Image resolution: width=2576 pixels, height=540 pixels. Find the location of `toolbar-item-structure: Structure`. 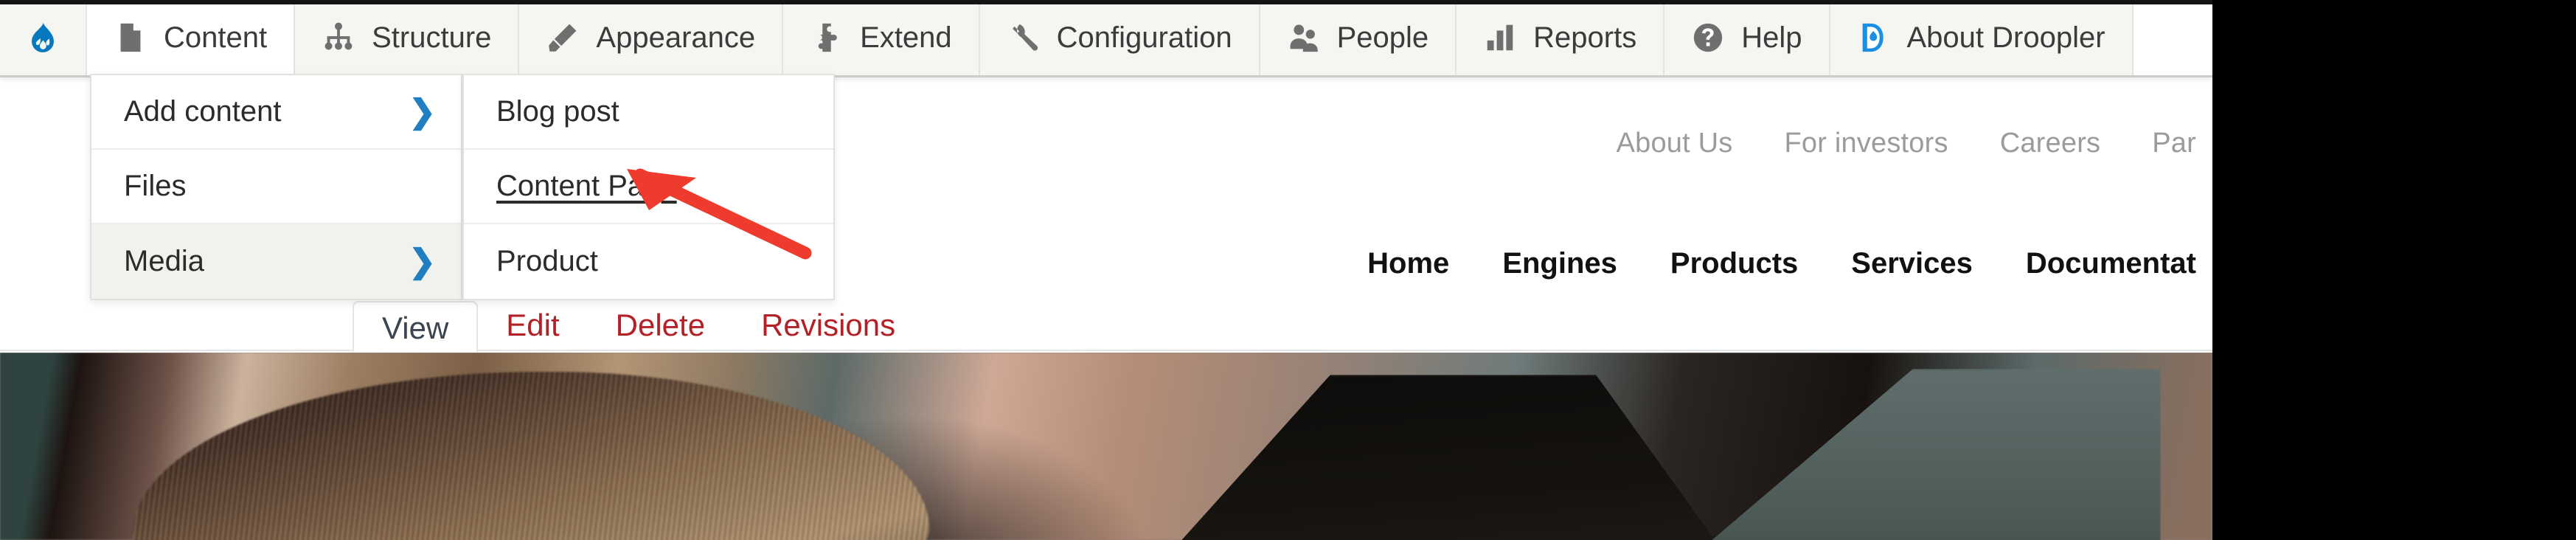

toolbar-item-structure: Structure is located at coordinates (407, 38).